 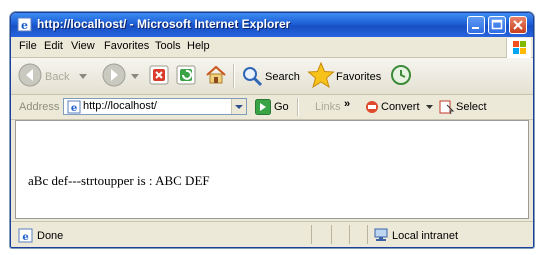 I want to click on maximize-button, so click(x=497, y=25).